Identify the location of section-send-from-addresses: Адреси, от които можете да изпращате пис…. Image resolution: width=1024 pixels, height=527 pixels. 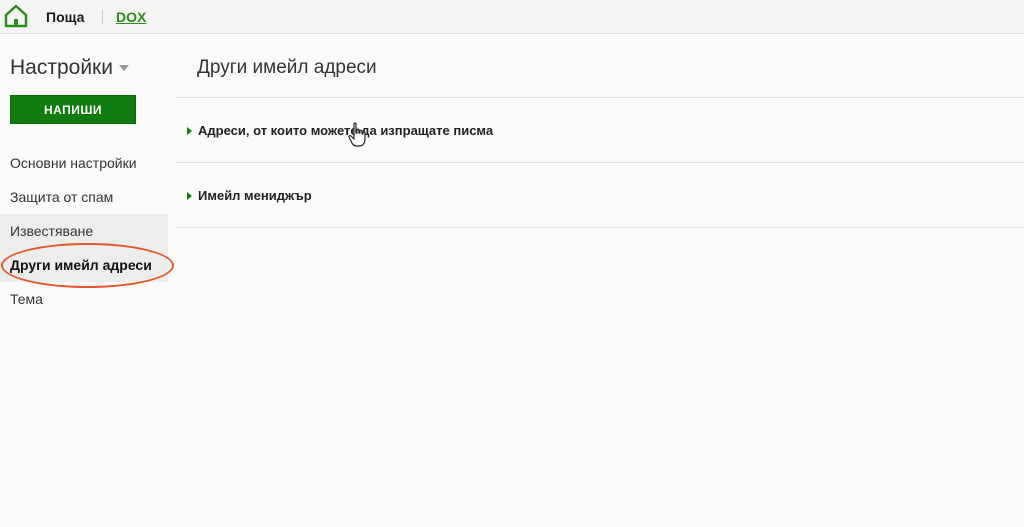
(340, 130).